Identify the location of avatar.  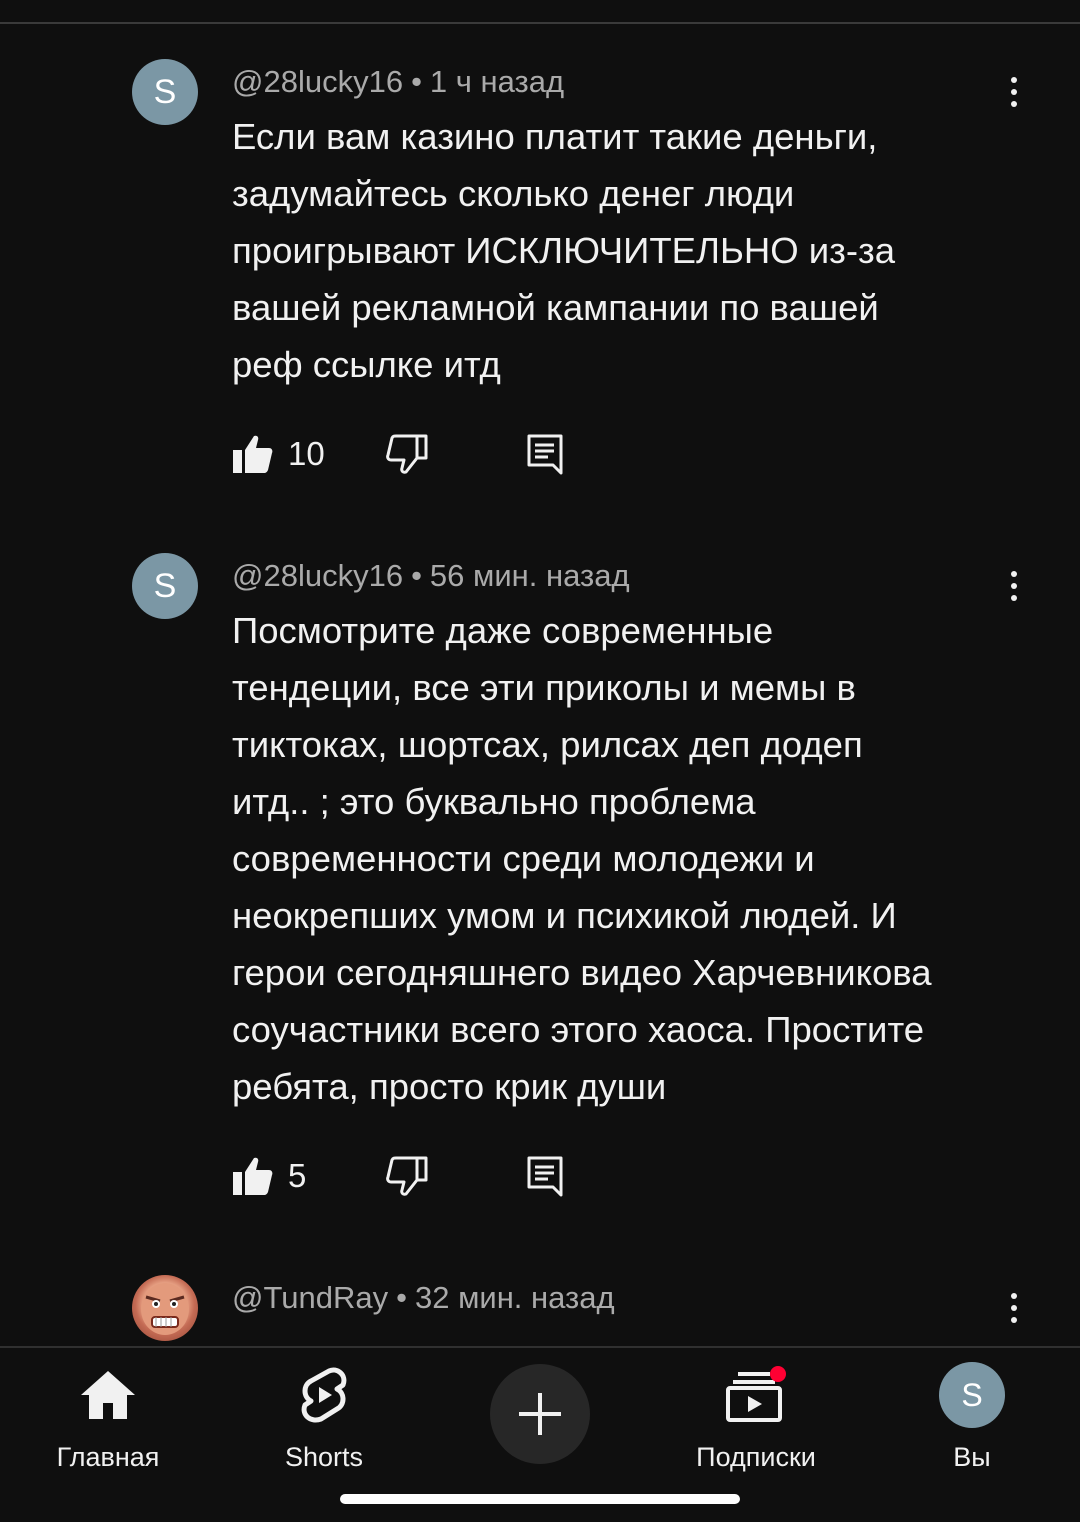
(165, 1308).